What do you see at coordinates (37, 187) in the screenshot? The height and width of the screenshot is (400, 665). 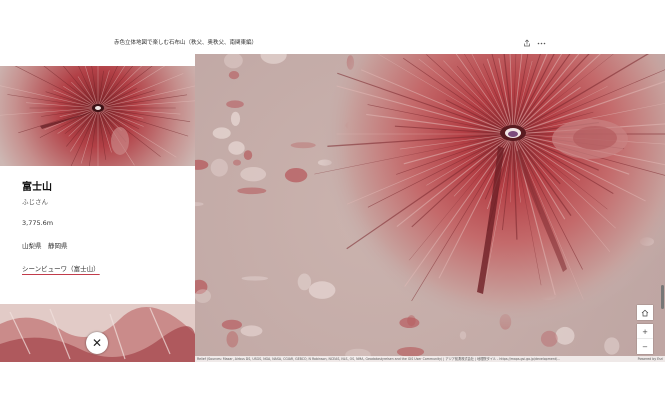 I see `peak-title: 富士山` at bounding box center [37, 187].